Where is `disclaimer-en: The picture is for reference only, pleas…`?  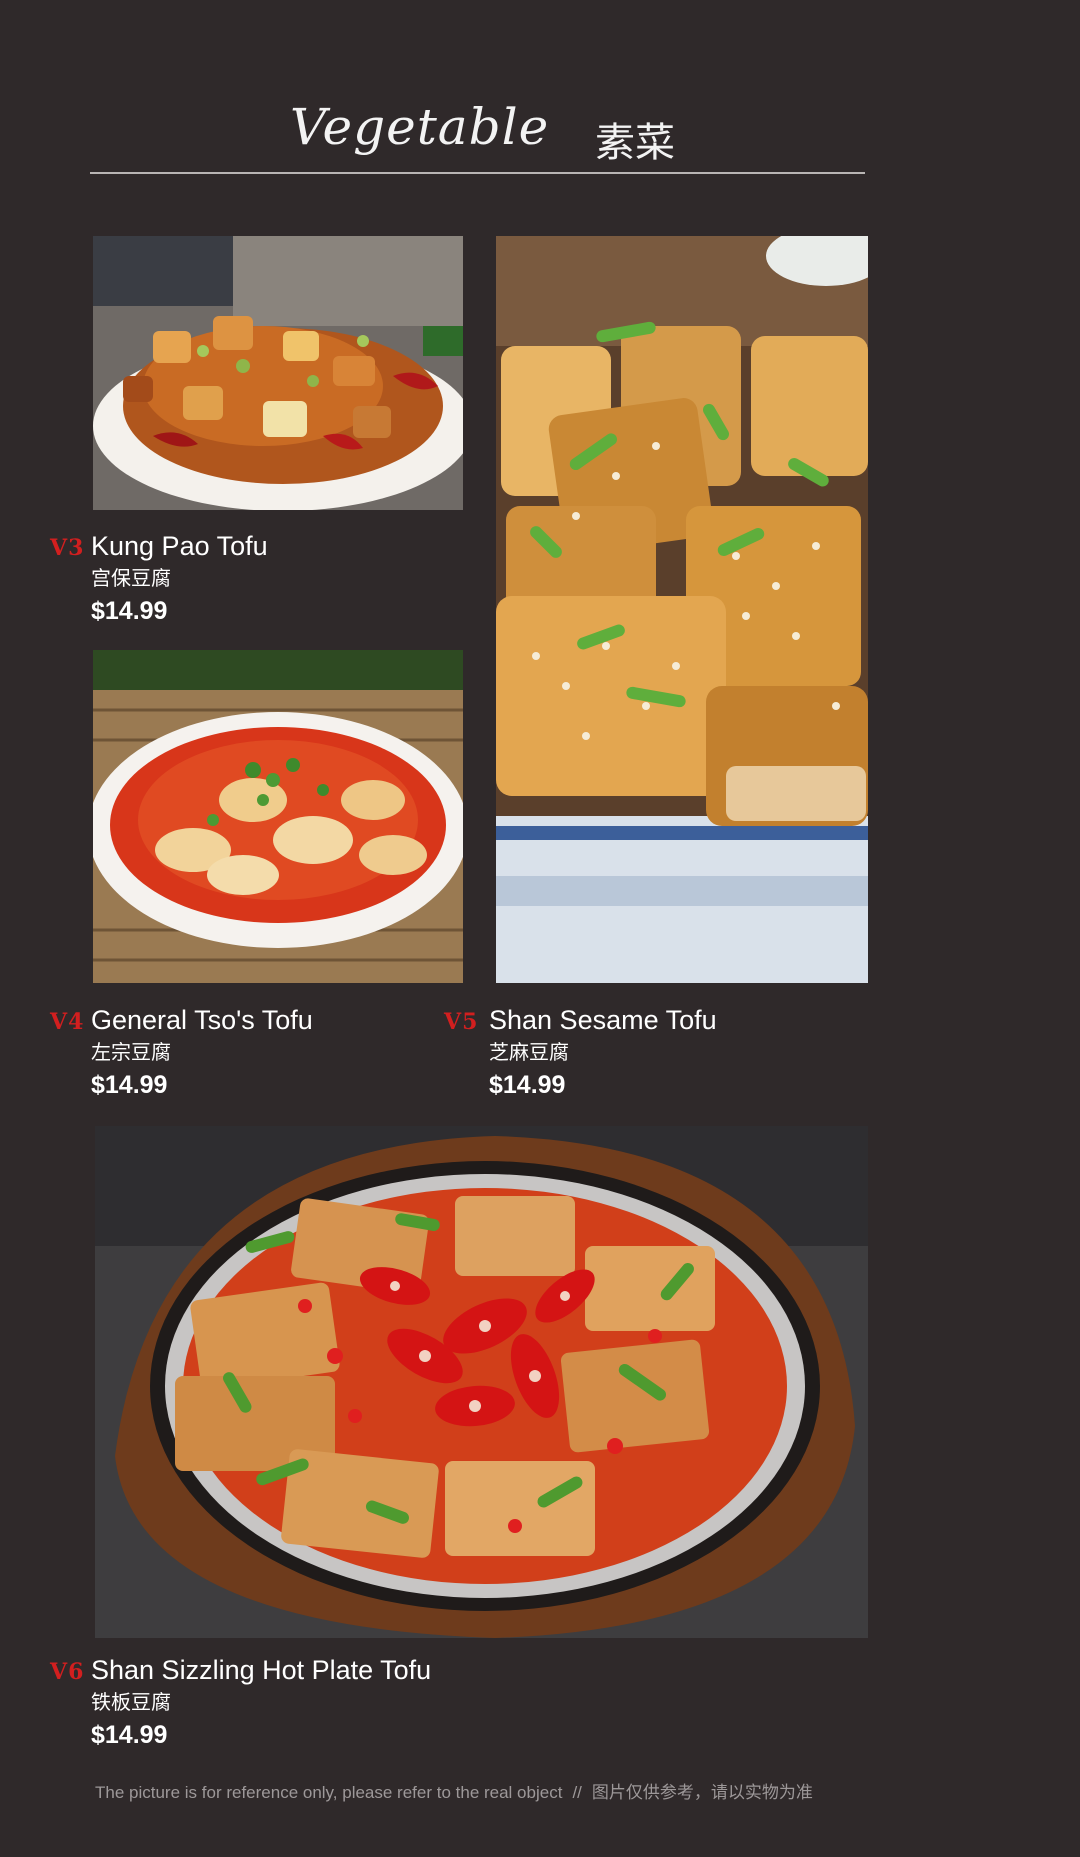 disclaimer-en: The picture is for reference only, pleas… is located at coordinates (329, 1792).